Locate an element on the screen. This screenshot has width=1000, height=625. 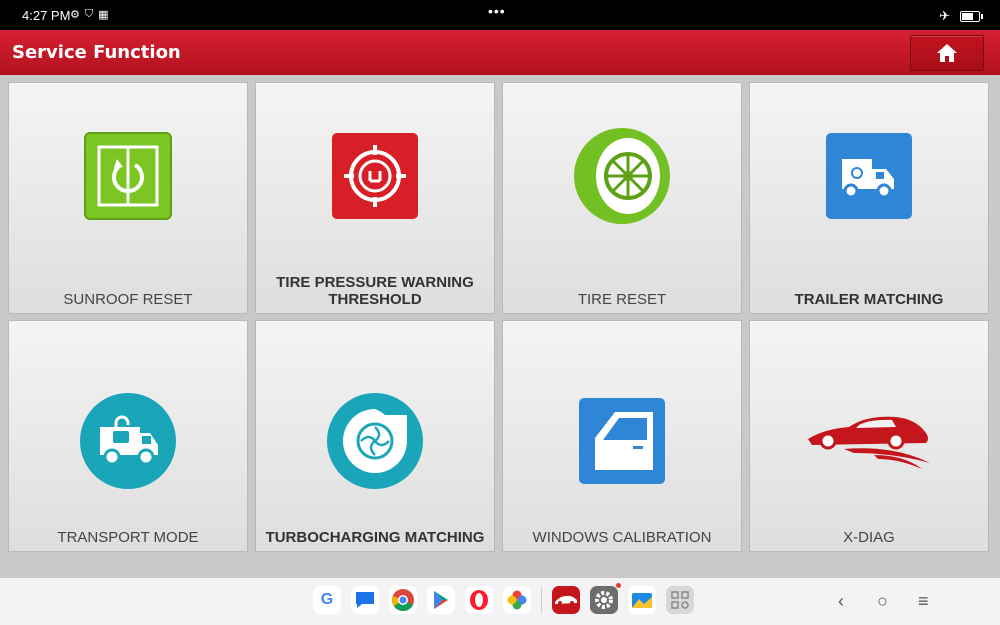
back-button: ‹ is located at coordinates (841, 601).